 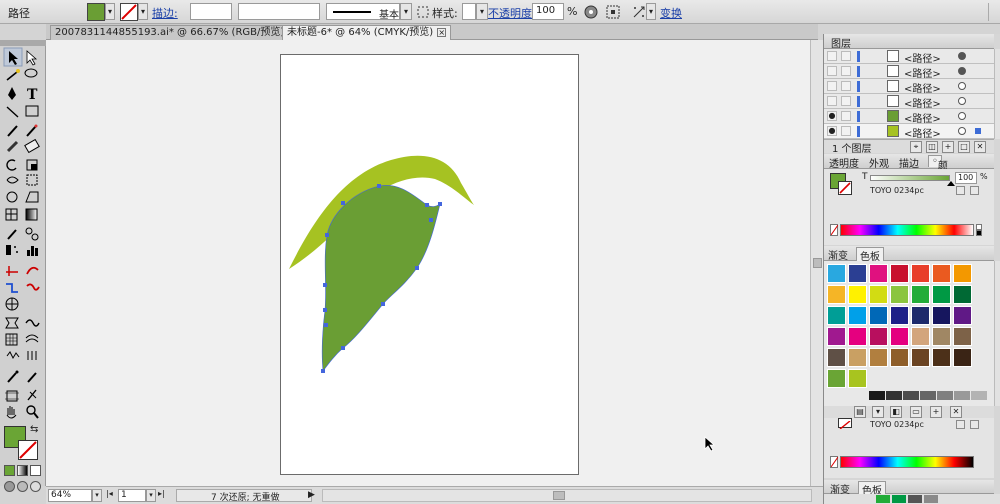 I want to click on none-color-box, so click(x=834, y=230).